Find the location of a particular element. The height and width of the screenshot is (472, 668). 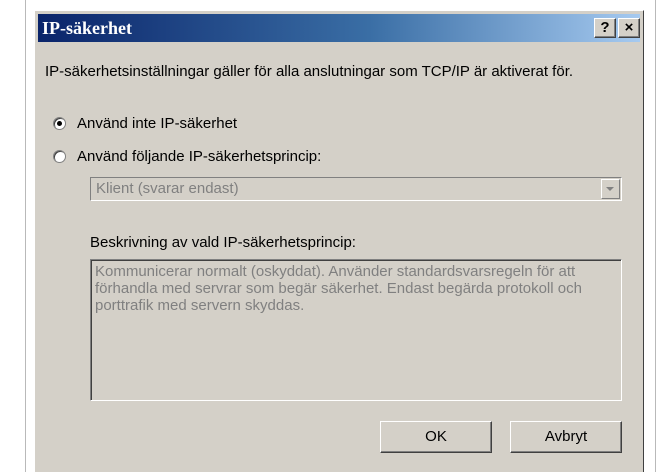

page-border-left is located at coordinates (25, 236).